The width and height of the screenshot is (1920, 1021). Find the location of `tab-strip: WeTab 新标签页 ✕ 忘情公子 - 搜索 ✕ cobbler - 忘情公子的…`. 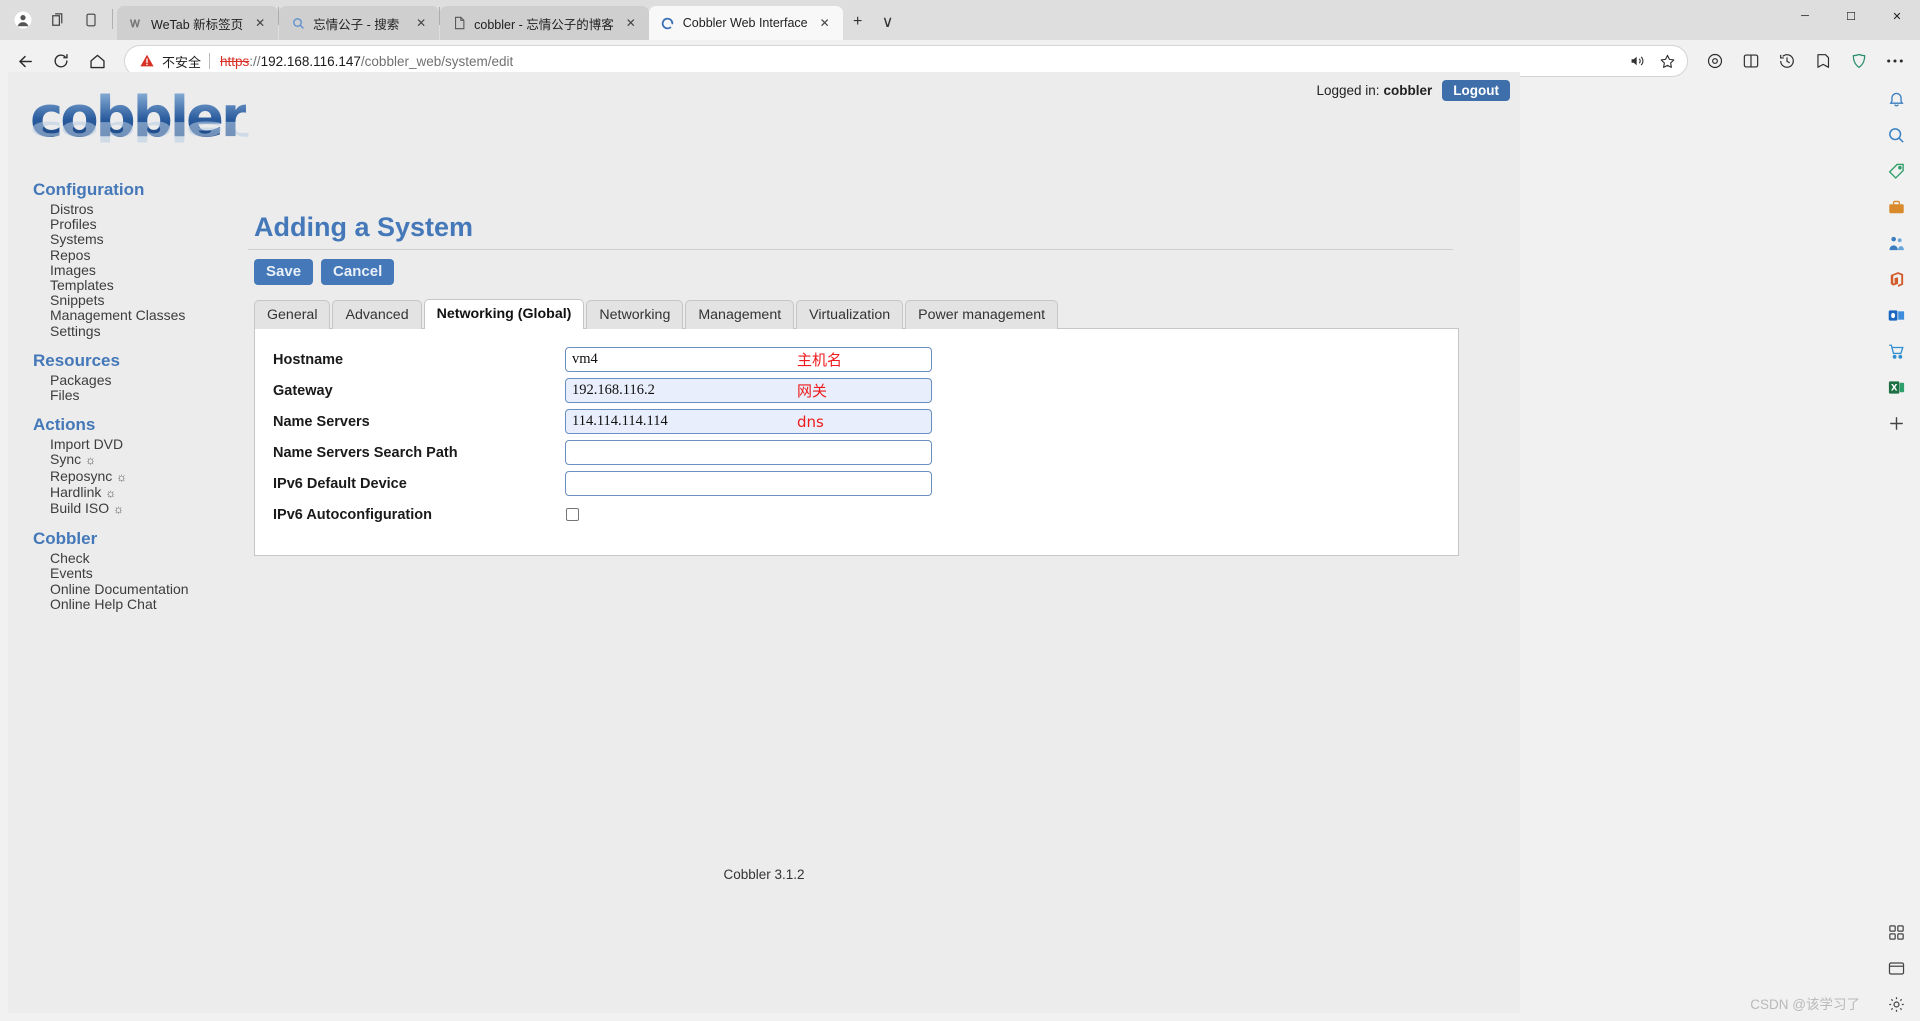

tab-strip: WeTab 新标签页 ✕ 忘情公子 - 搜索 ✕ cobbler - 忘情公子的… is located at coordinates (960, 20).